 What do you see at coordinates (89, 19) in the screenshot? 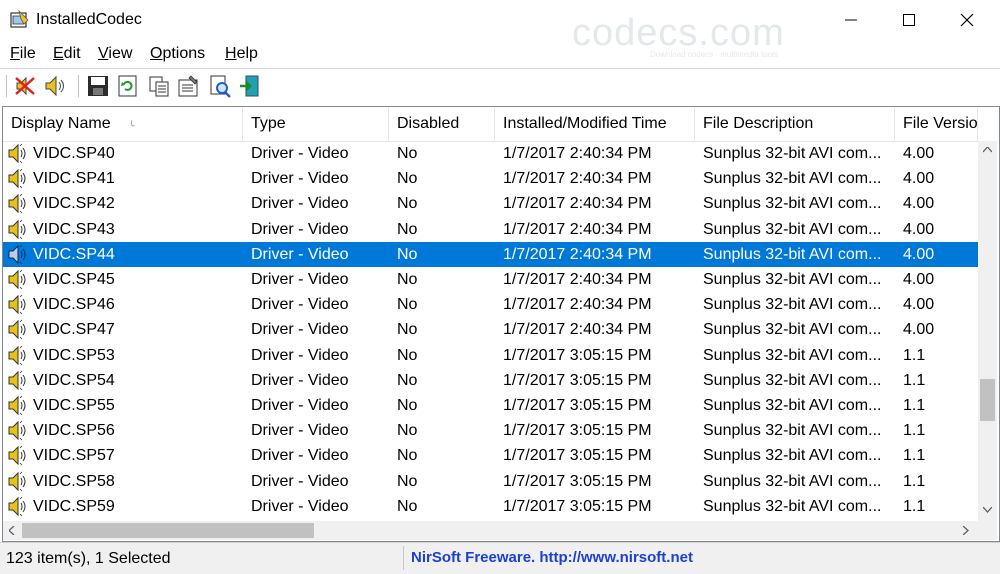
I see `window-title: InstalledCodec` at bounding box center [89, 19].